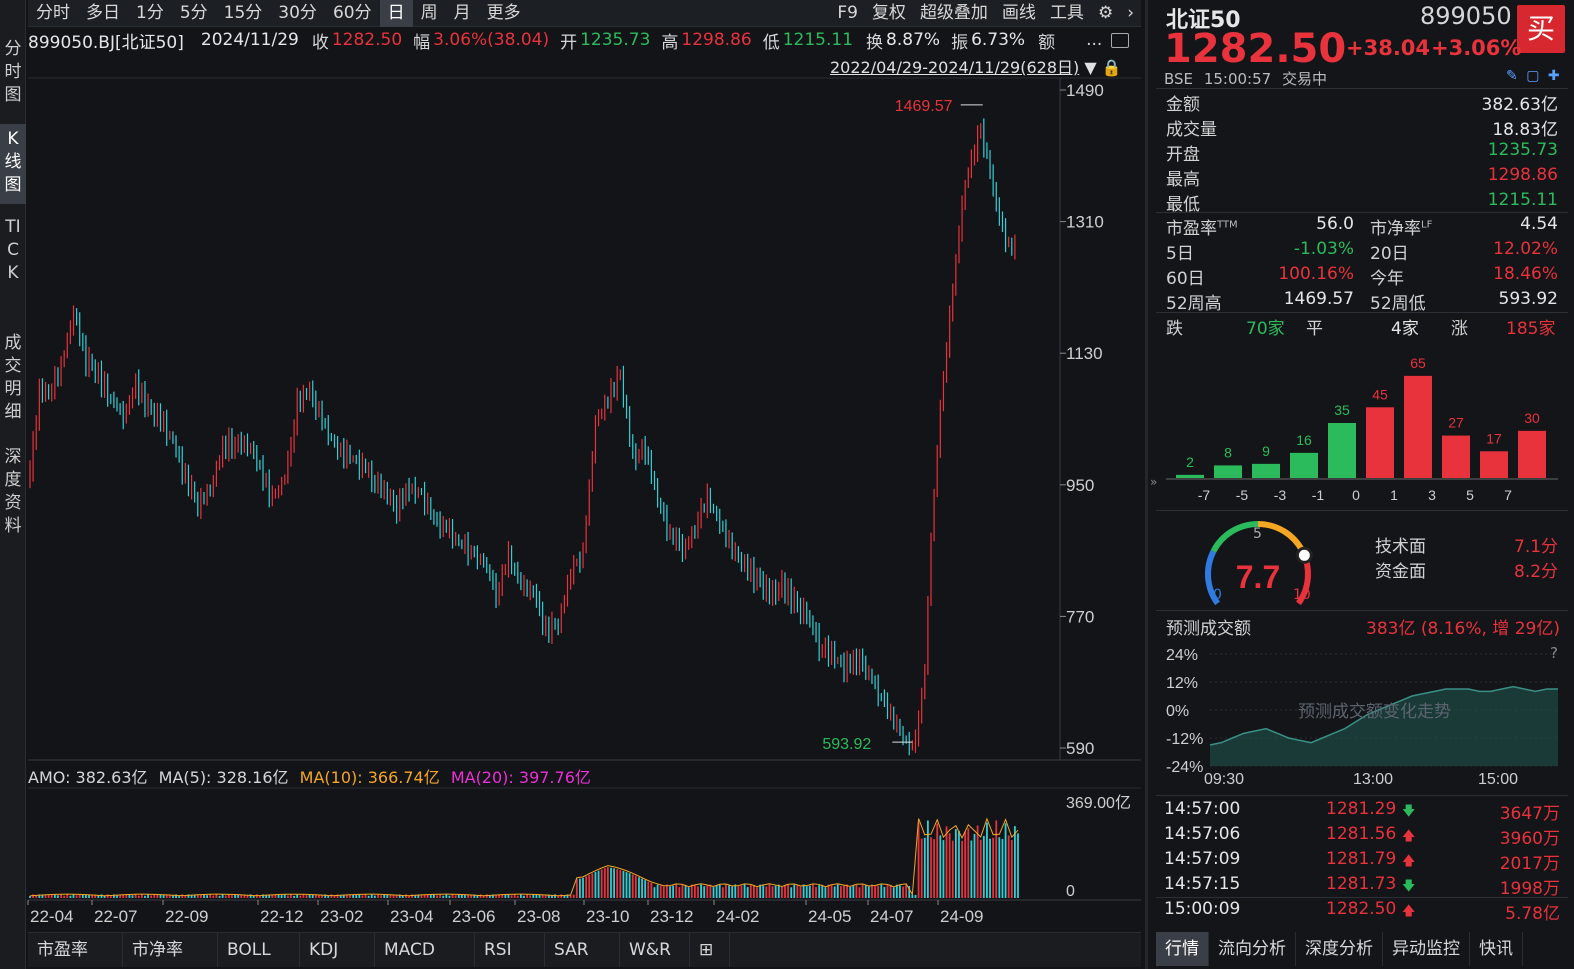 This screenshot has width=1574, height=969. Describe the element at coordinates (1080, 616) in the screenshot. I see `price-tick-label: 770` at that location.